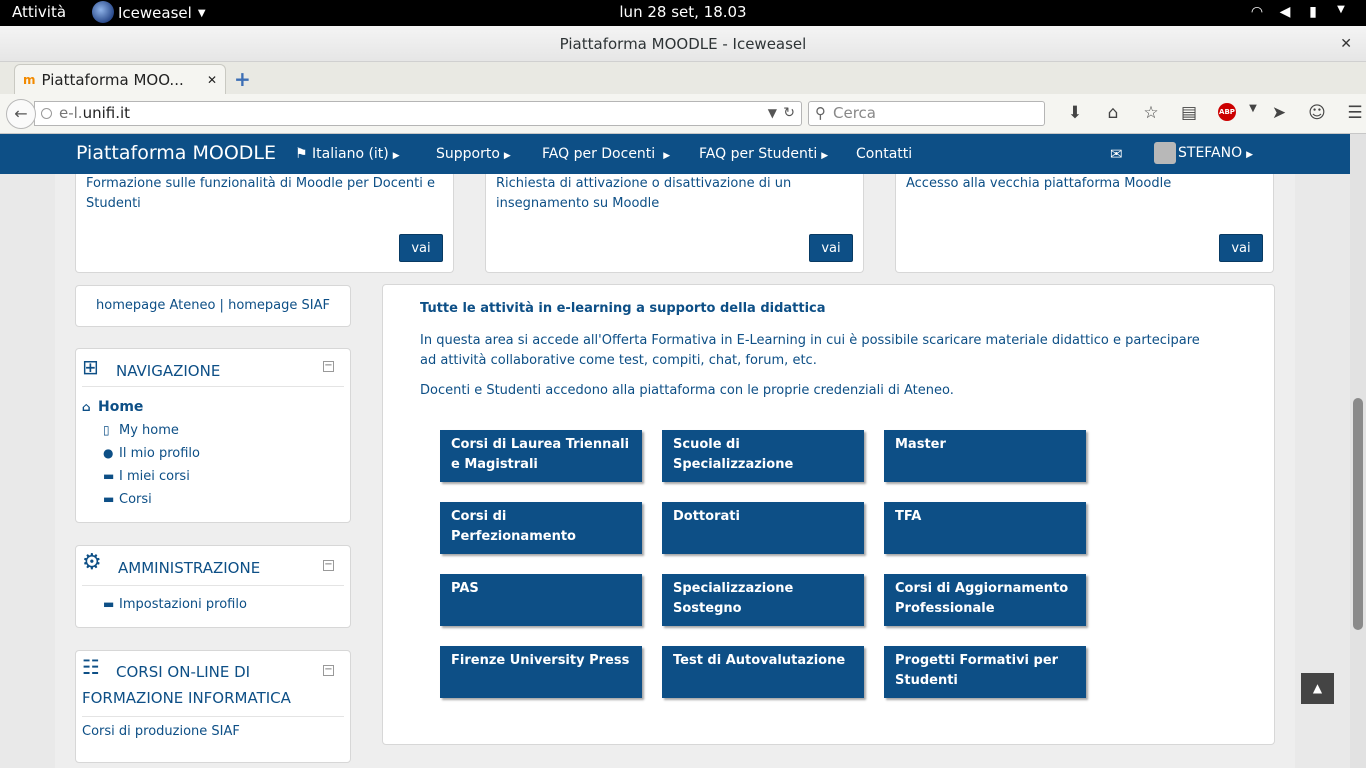 Image resolution: width=1366 pixels, height=768 pixels. Describe the element at coordinates (46, 113) in the screenshot. I see `info-icon` at that location.